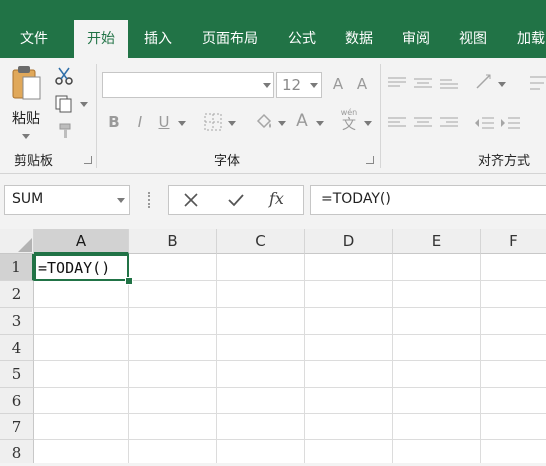 The height and width of the screenshot is (466, 546). What do you see at coordinates (504, 161) in the screenshot?
I see `alignment-group-label: 对齐方式` at bounding box center [504, 161].